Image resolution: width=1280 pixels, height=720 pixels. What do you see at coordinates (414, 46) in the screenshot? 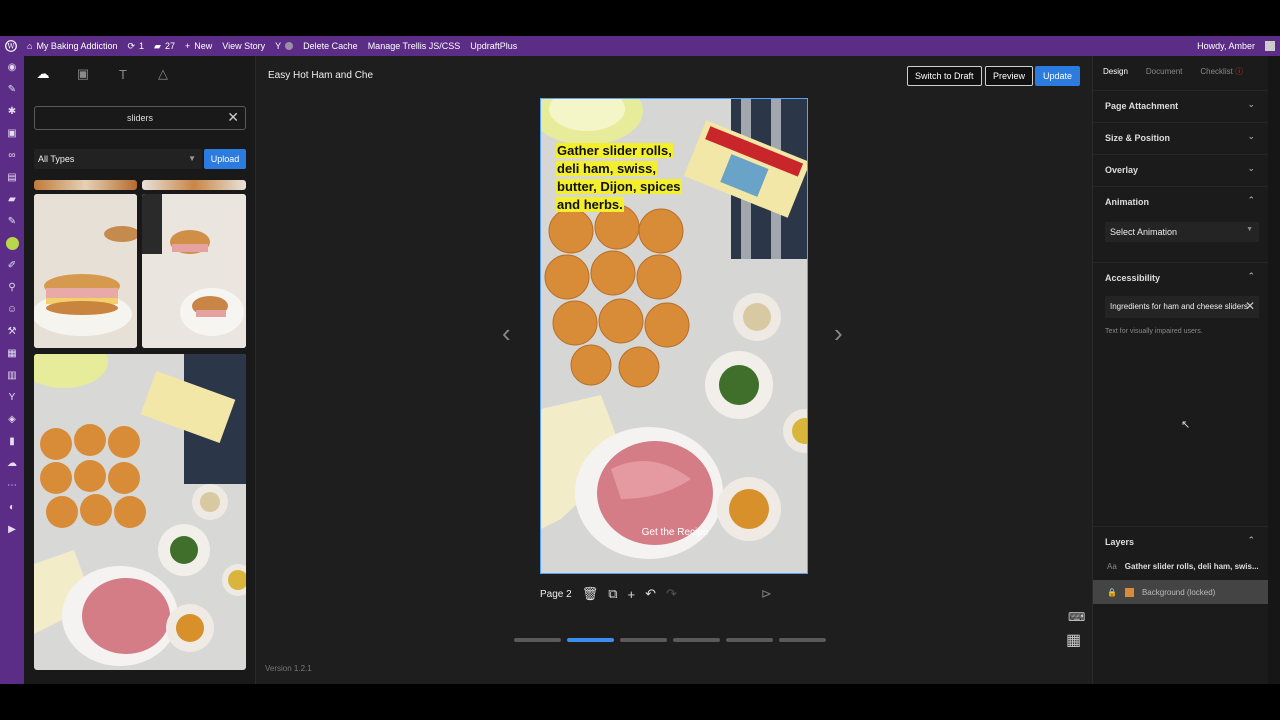
I see `manage-trellis-link: Manage Trellis JS/CSS` at bounding box center [414, 46].